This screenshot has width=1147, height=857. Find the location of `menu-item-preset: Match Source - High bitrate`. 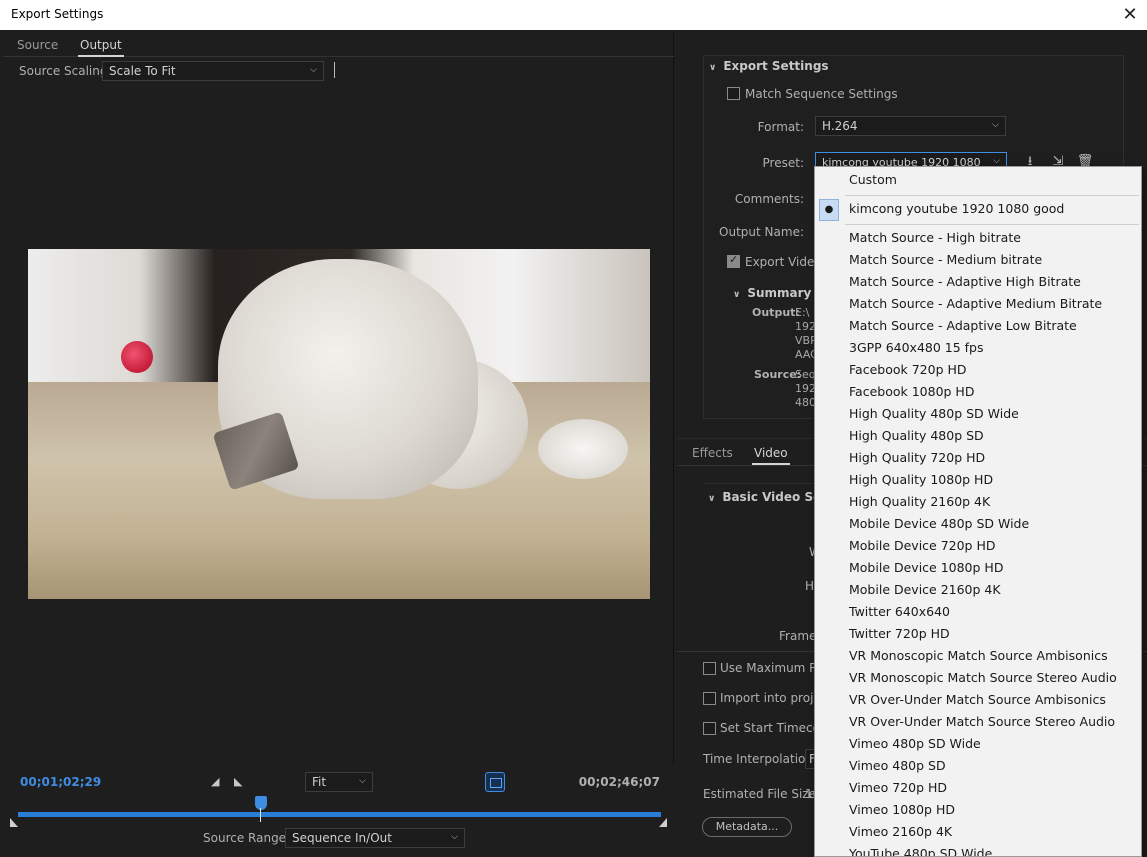

menu-item-preset: Match Source - High bitrate is located at coordinates (978, 238).